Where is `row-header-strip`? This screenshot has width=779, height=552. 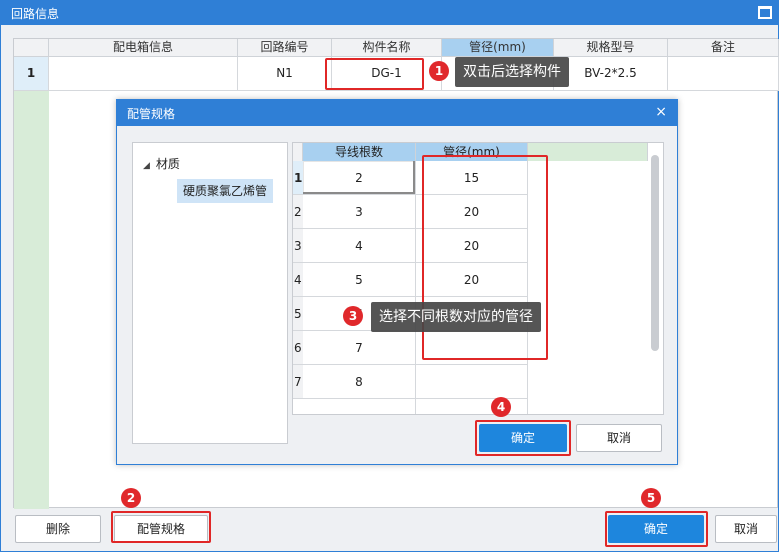 row-header-strip is located at coordinates (31, 300).